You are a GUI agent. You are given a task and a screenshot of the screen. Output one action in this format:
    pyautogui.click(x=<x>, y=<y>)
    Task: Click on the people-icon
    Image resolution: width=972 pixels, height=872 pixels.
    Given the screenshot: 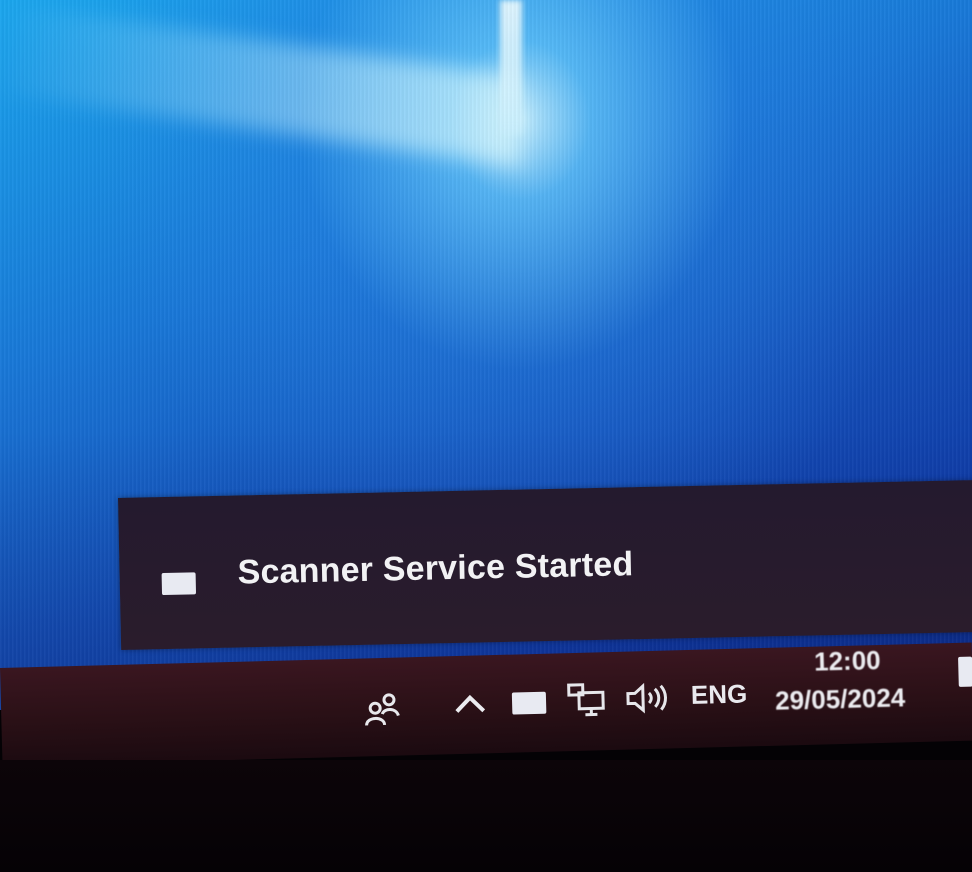 What is the action you would take?
    pyautogui.click(x=382, y=709)
    